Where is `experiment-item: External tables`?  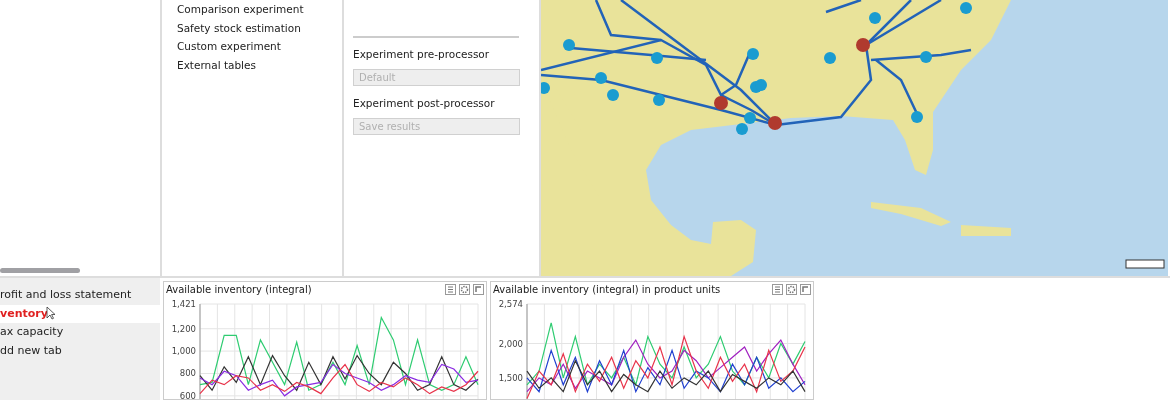
experiment-item: External tables is located at coordinates (259, 64).